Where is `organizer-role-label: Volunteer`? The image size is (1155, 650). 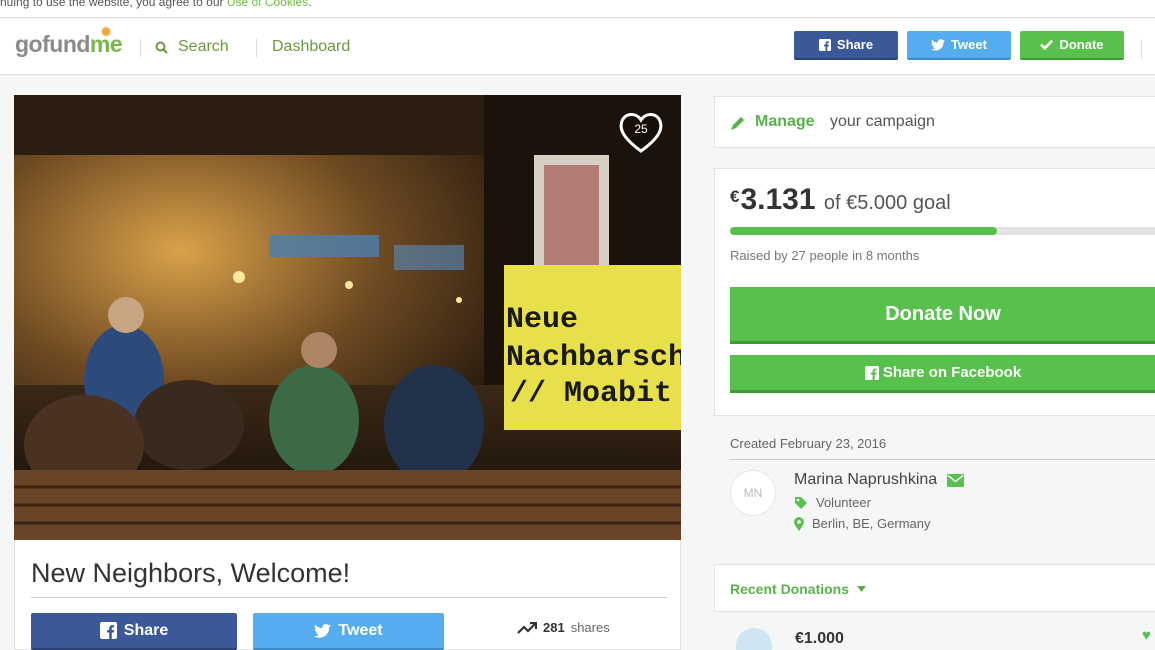 organizer-role-label: Volunteer is located at coordinates (843, 502).